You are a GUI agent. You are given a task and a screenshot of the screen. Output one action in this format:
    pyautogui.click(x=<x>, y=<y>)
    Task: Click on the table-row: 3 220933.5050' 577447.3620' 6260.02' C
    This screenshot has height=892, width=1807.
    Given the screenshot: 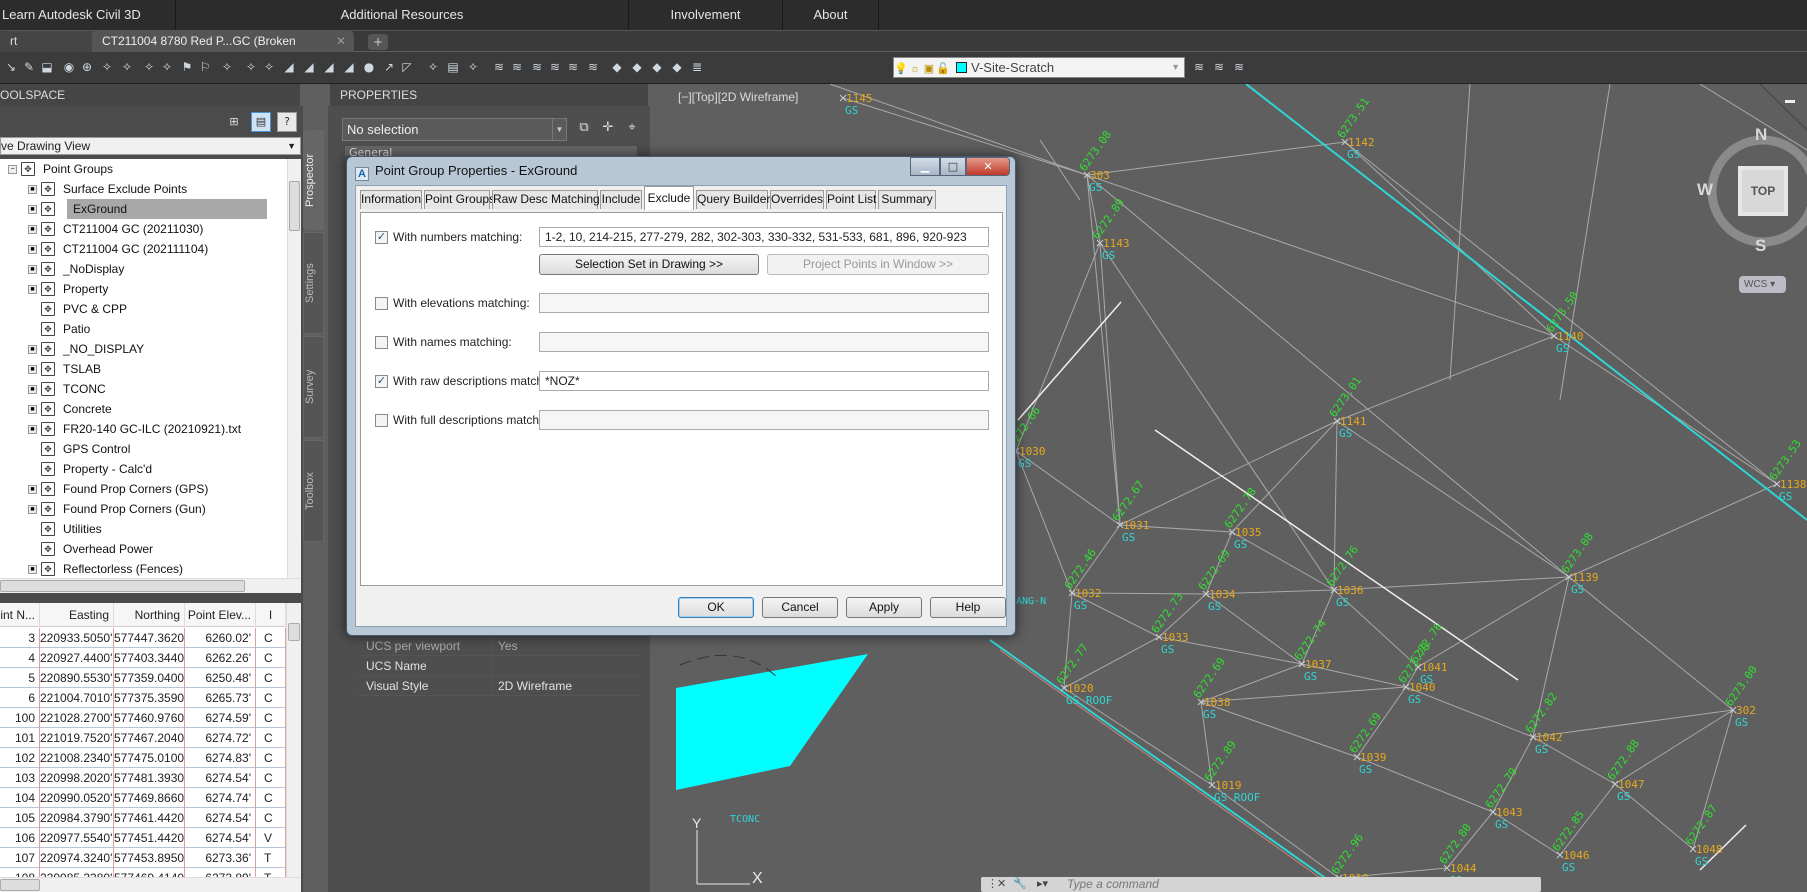 What is the action you would take?
    pyautogui.click(x=143, y=638)
    